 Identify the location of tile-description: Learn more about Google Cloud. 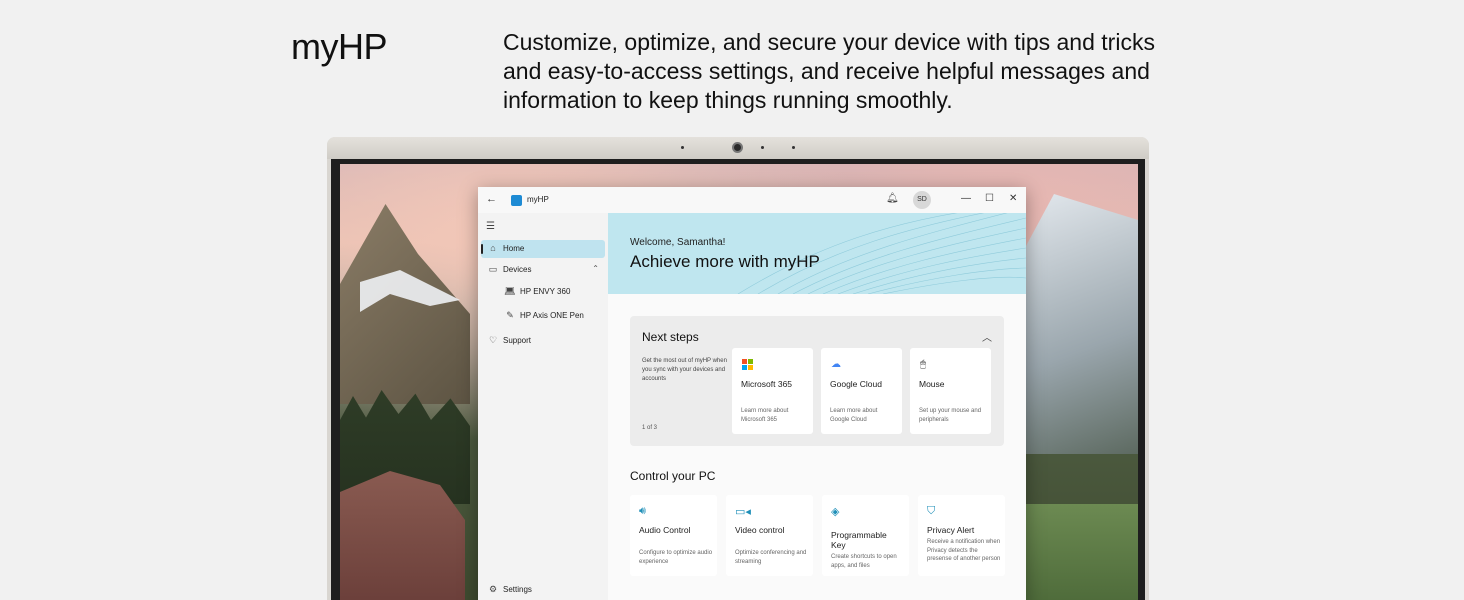
(854, 415).